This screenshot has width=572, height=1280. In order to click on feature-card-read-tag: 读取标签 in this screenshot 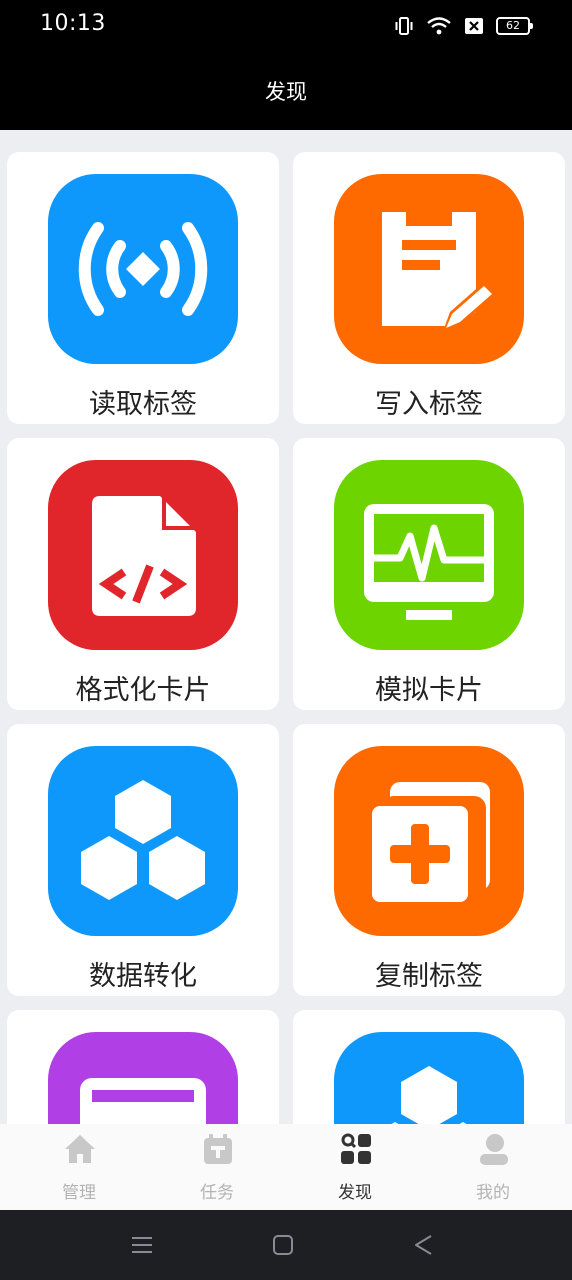, I will do `click(143, 288)`.